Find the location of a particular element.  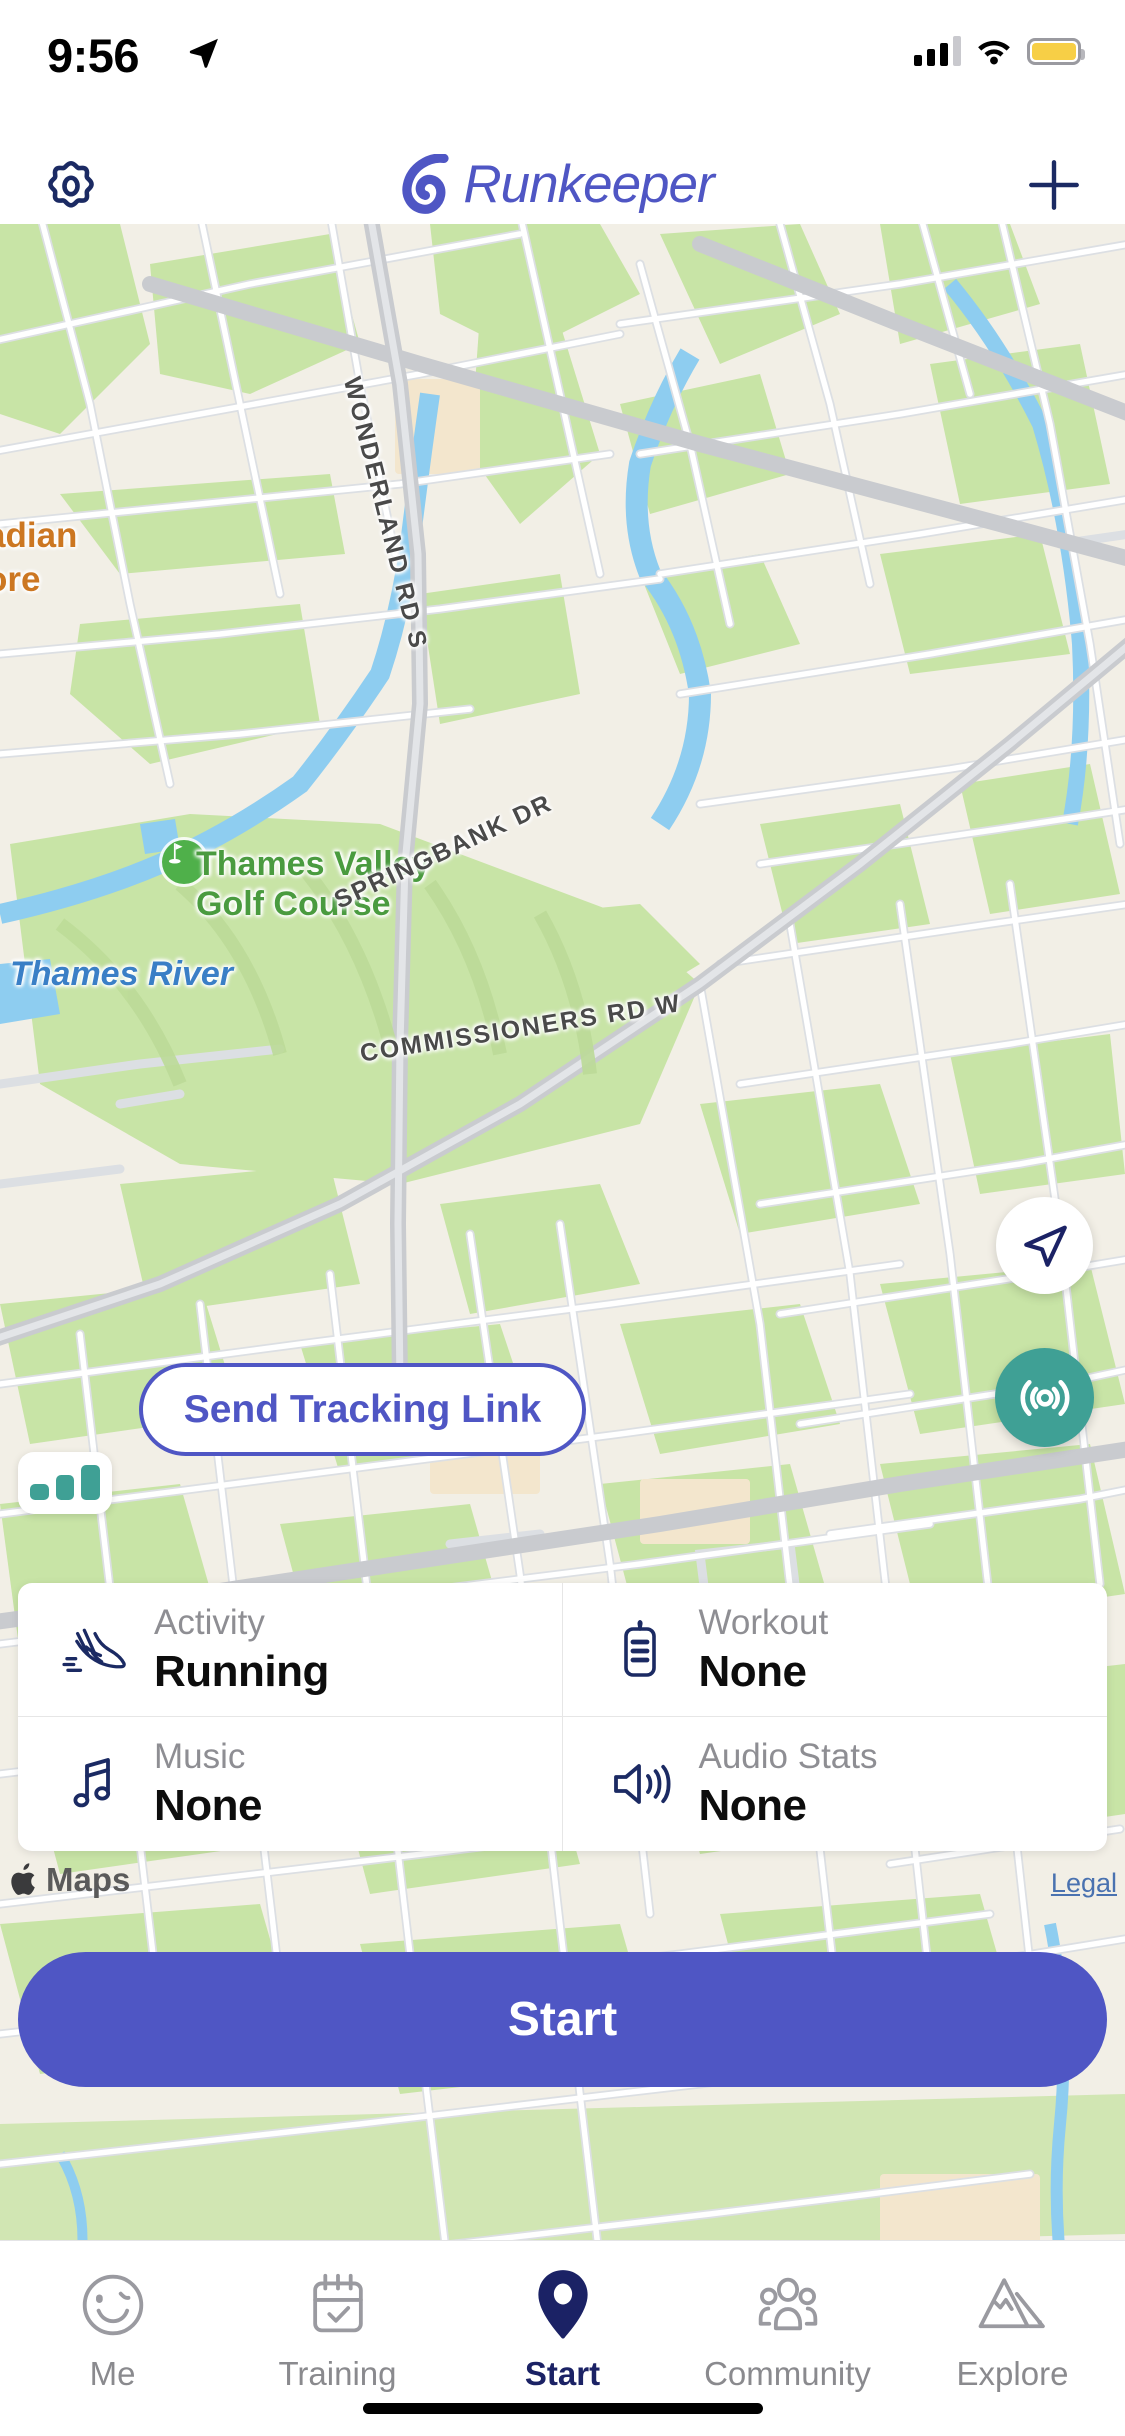

option-label: Audio Stats is located at coordinates (788, 1756).